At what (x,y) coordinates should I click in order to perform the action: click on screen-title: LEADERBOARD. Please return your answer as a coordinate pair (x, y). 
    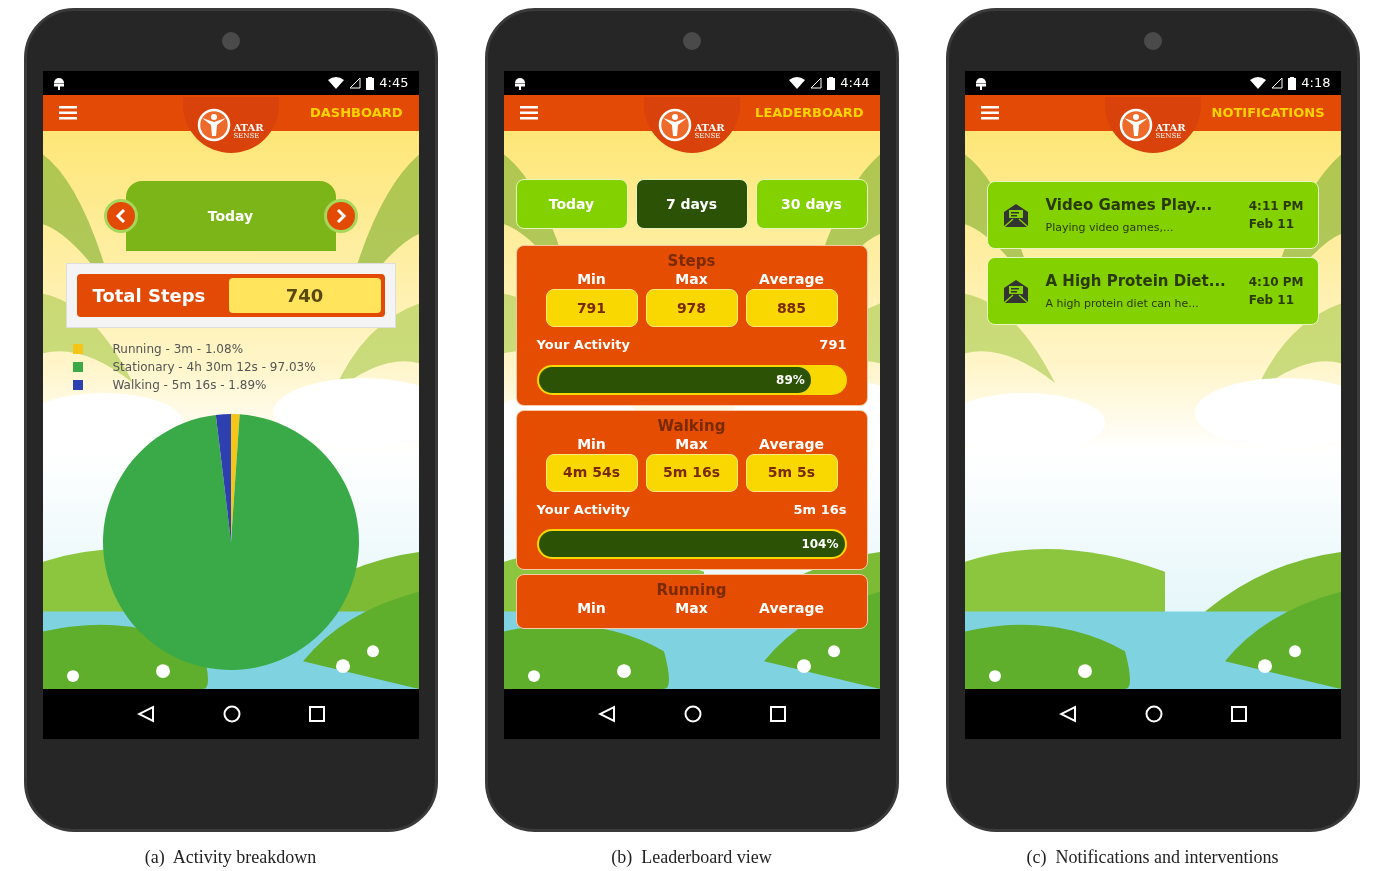
    Looking at the image, I should click on (809, 113).